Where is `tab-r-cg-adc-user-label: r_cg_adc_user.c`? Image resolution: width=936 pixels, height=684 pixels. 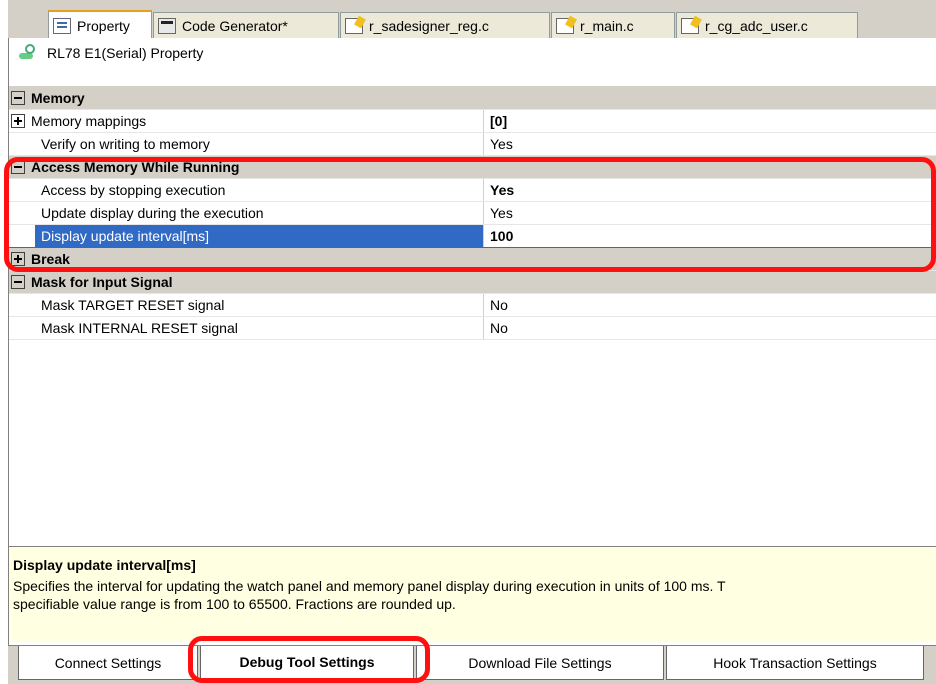
tab-r-cg-adc-user-label: r_cg_adc_user.c is located at coordinates (756, 25).